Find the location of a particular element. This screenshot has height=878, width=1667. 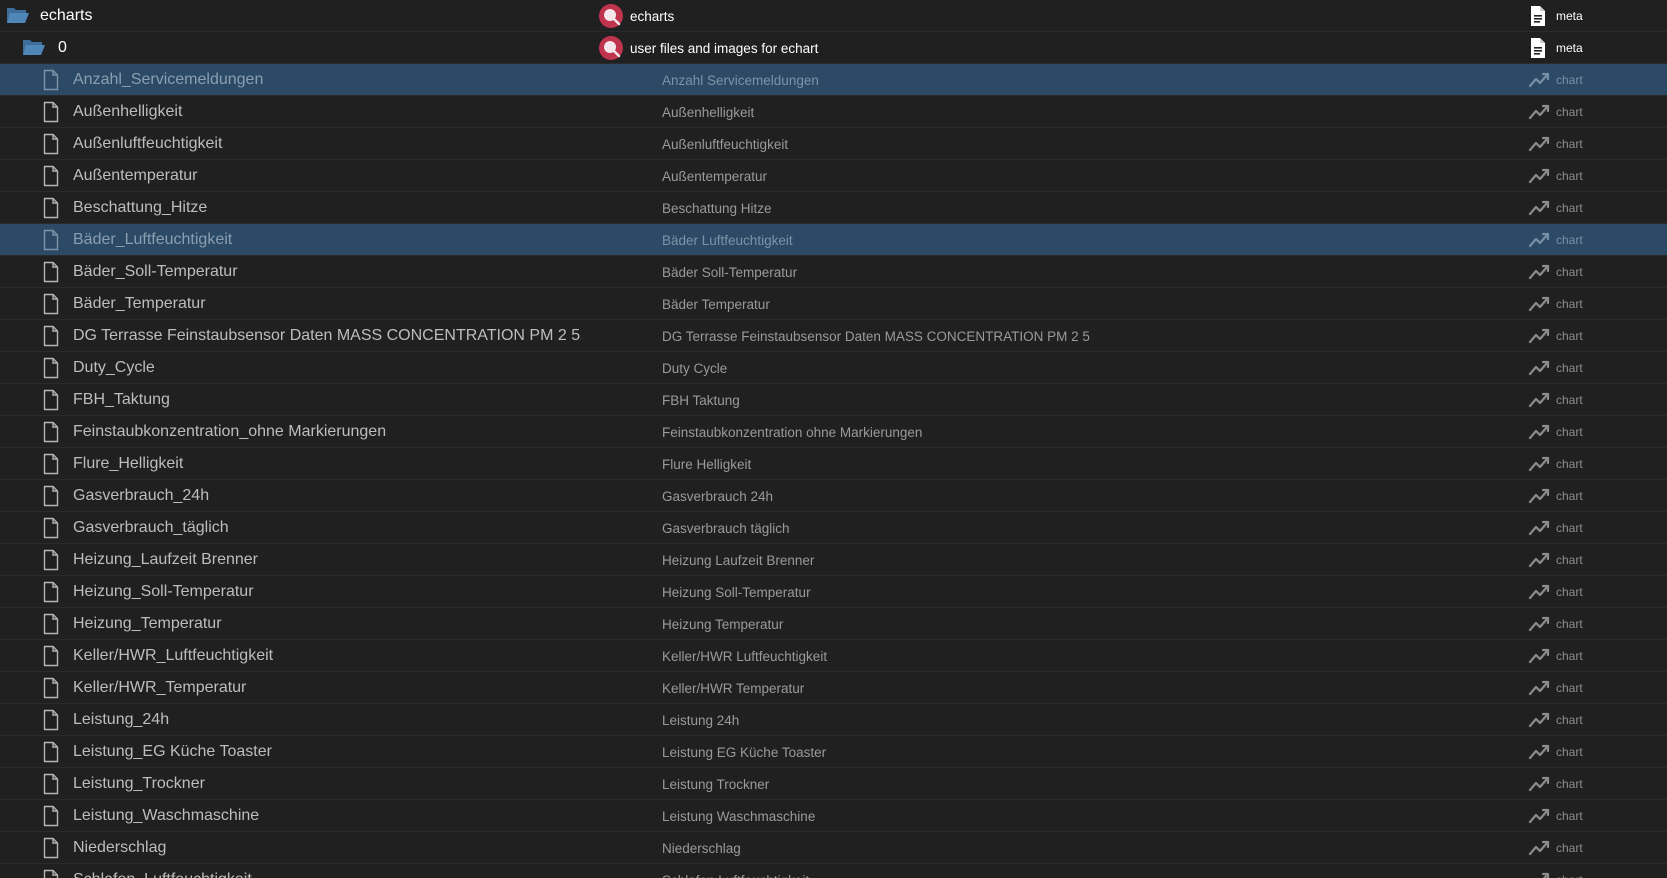

item-name: Duty_Cycle is located at coordinates (114, 367).